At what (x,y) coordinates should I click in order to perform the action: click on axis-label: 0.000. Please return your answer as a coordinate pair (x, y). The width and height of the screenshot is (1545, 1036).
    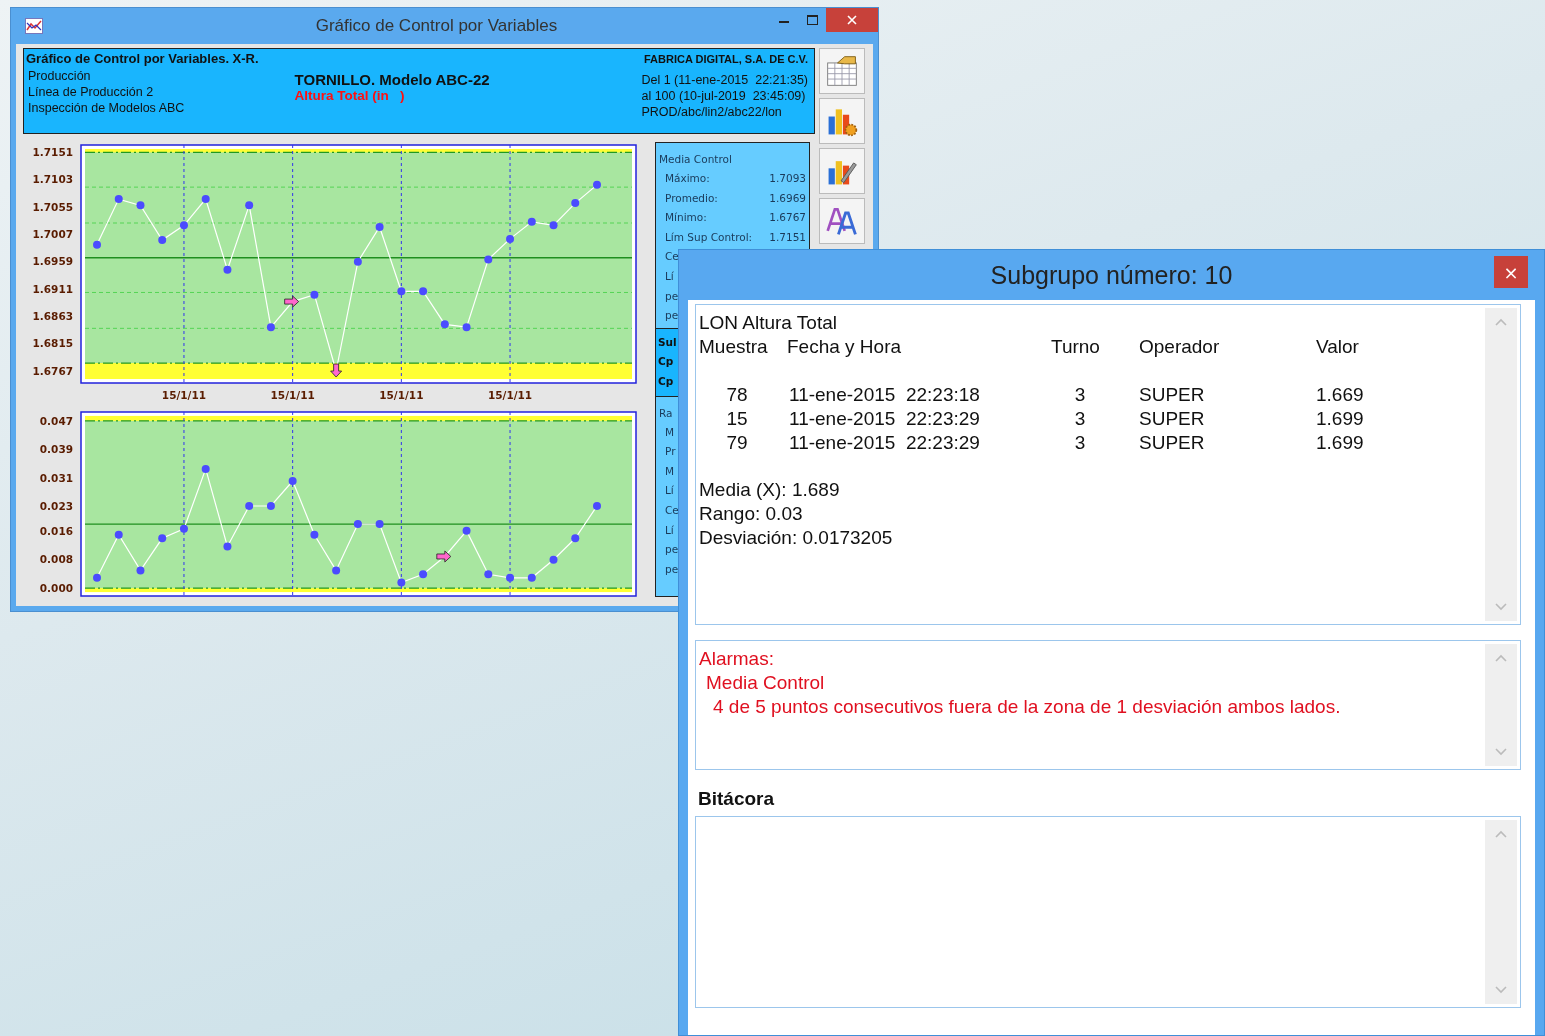
    Looking at the image, I should click on (56, 587).